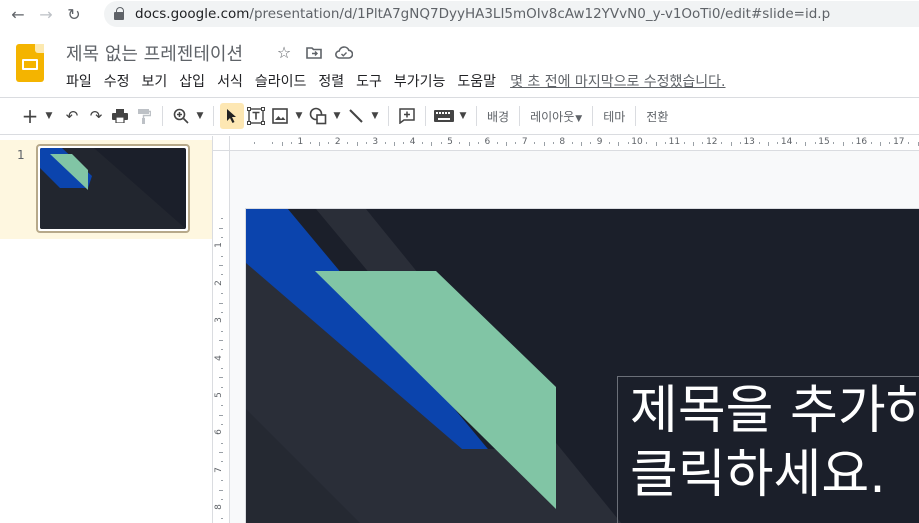  Describe the element at coordinates (331, 81) in the screenshot. I see `menu-arrange: 정렬` at that location.